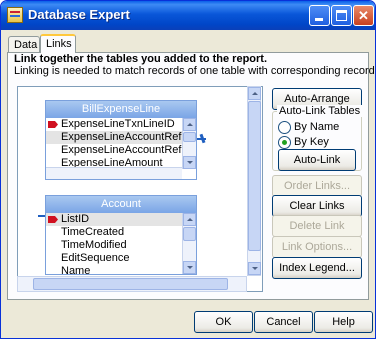 This screenshot has width=376, height=339. I want to click on table-field: ExpenseLineAccountRefFullName, so click(121, 150).